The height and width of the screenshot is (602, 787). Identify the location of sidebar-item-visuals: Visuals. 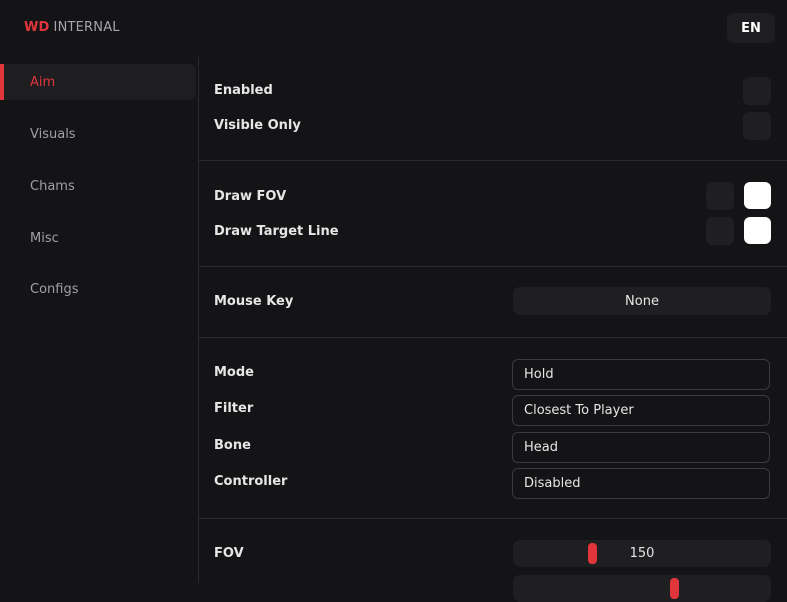
(98, 134).